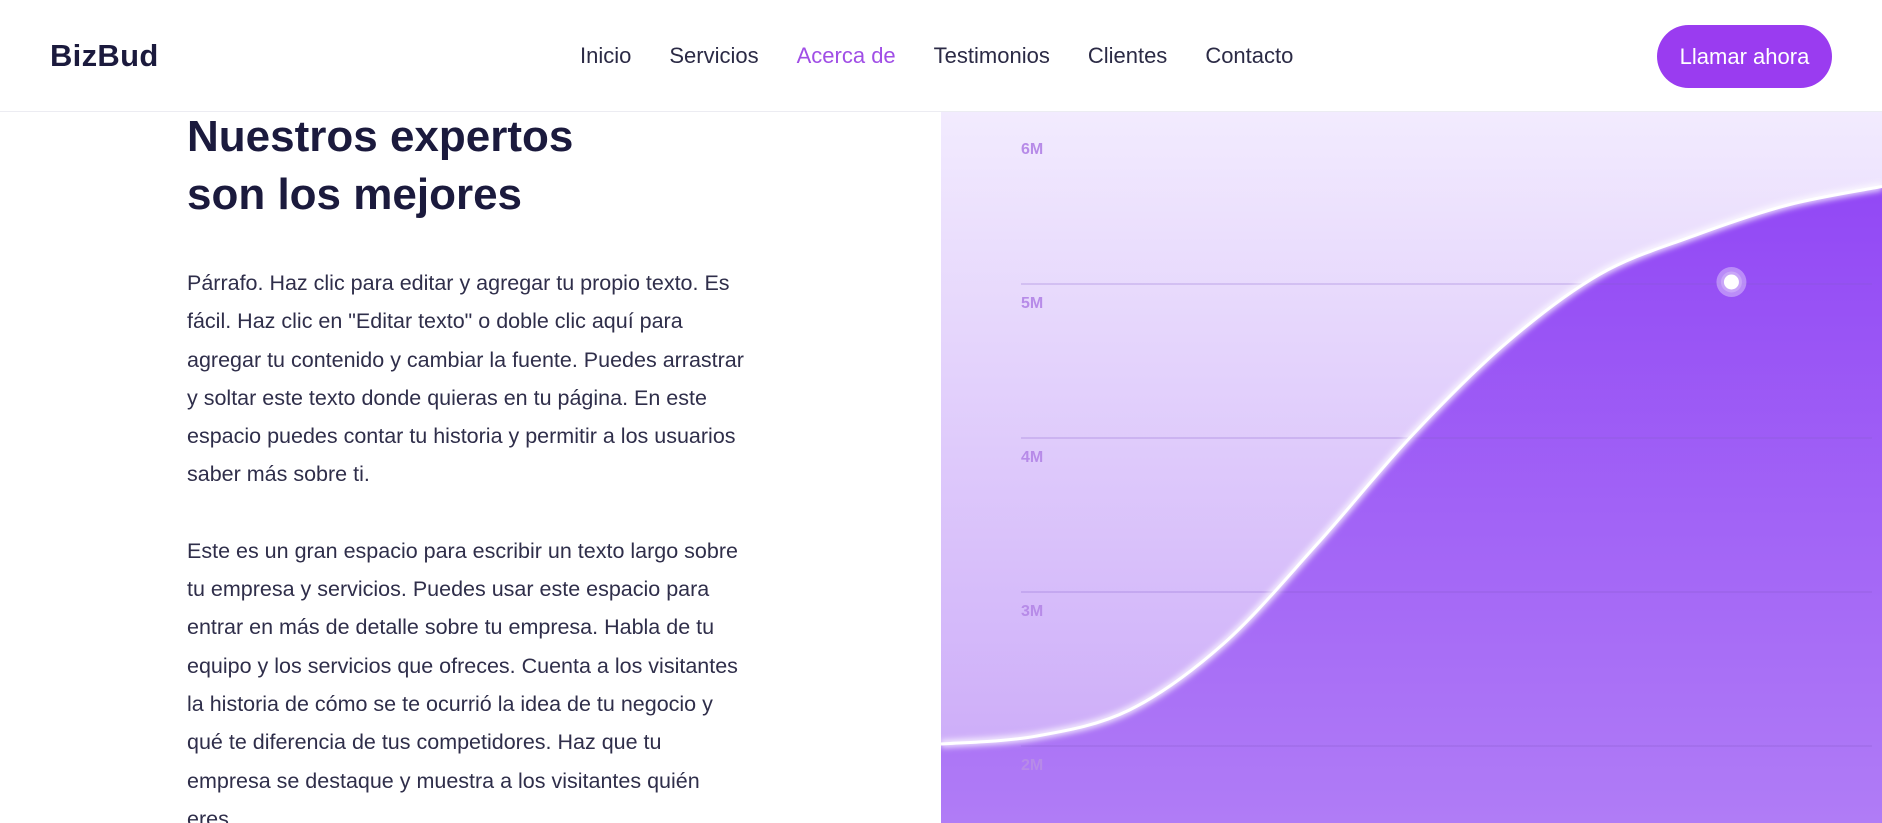 The height and width of the screenshot is (823, 1882). Describe the element at coordinates (467, 166) in the screenshot. I see `section-heading: Nuestros expertos son los mejores` at that location.